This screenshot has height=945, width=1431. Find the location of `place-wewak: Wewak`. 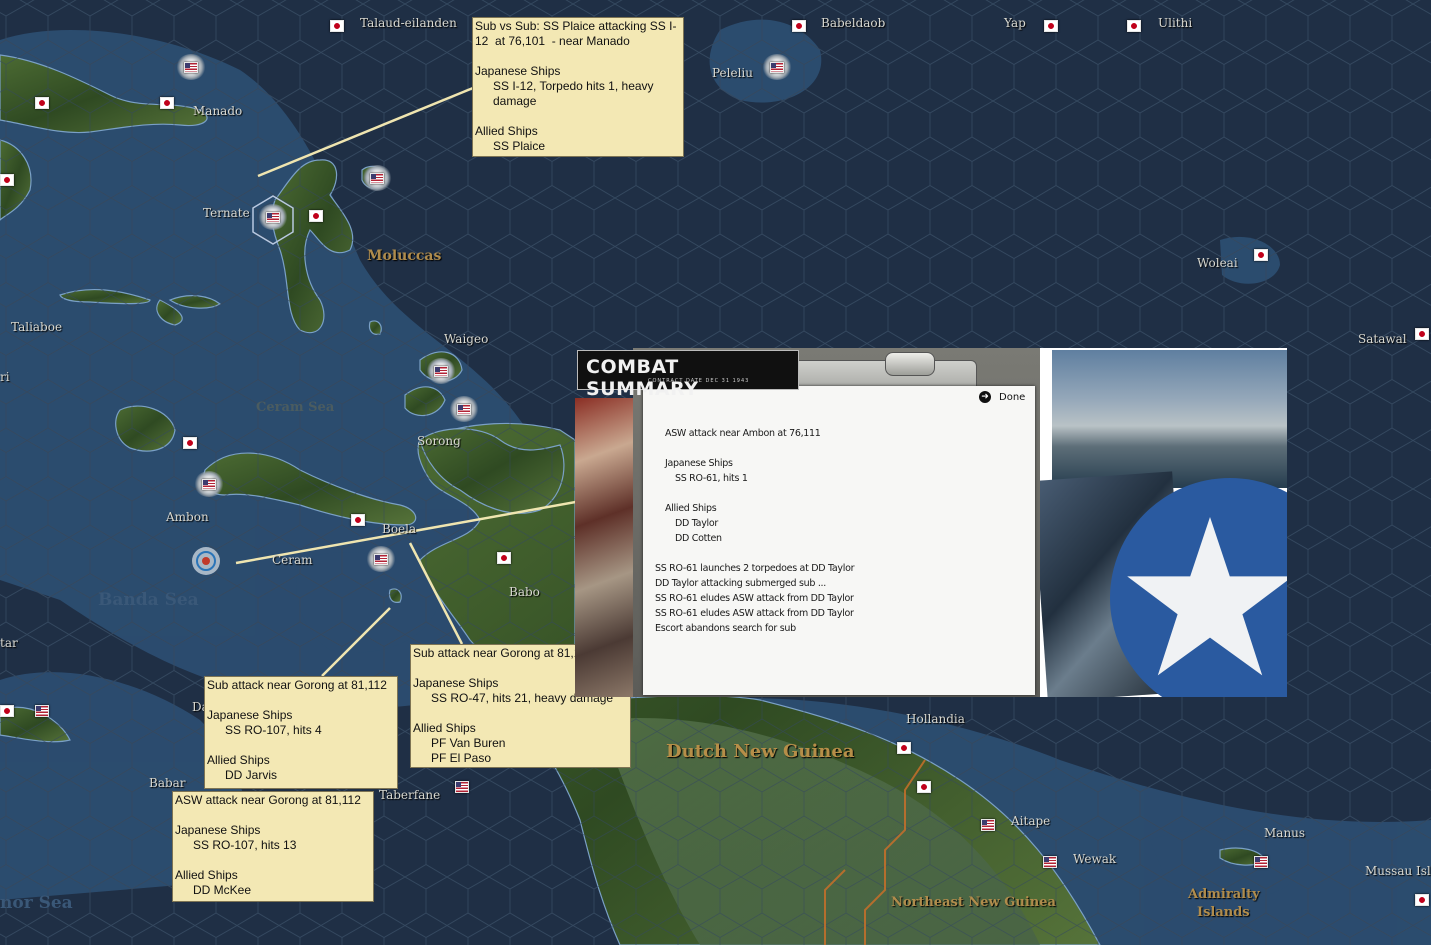

place-wewak: Wewak is located at coordinates (1095, 859).